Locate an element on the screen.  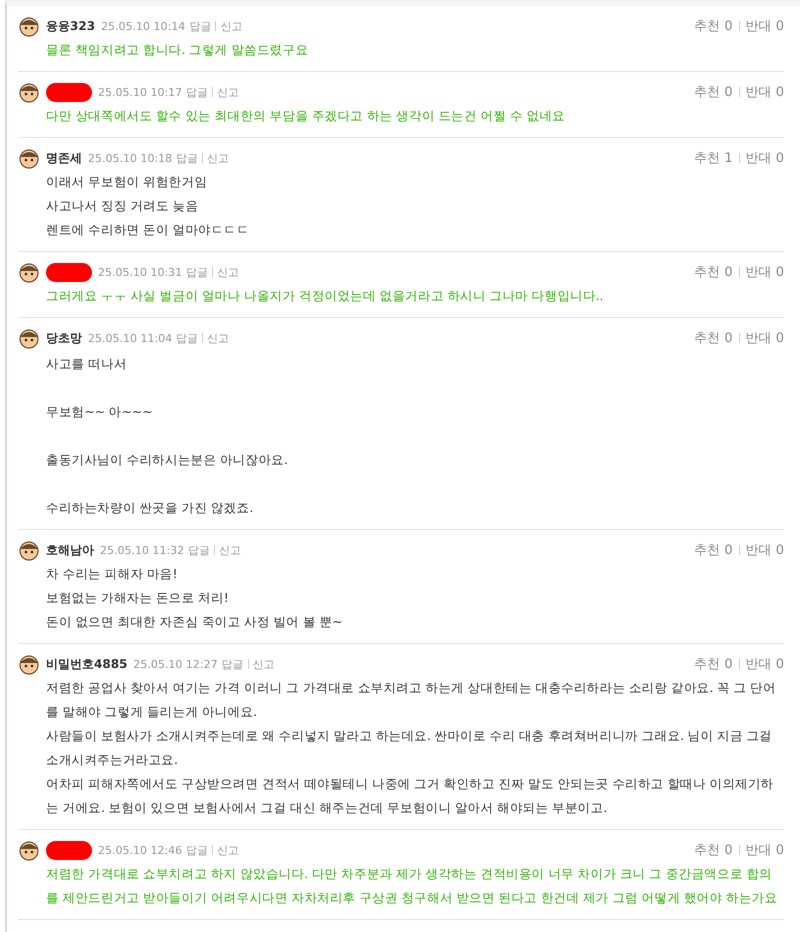
comment-text: 보험없는 가해자는 돈으로 처리! is located at coordinates (138, 598).